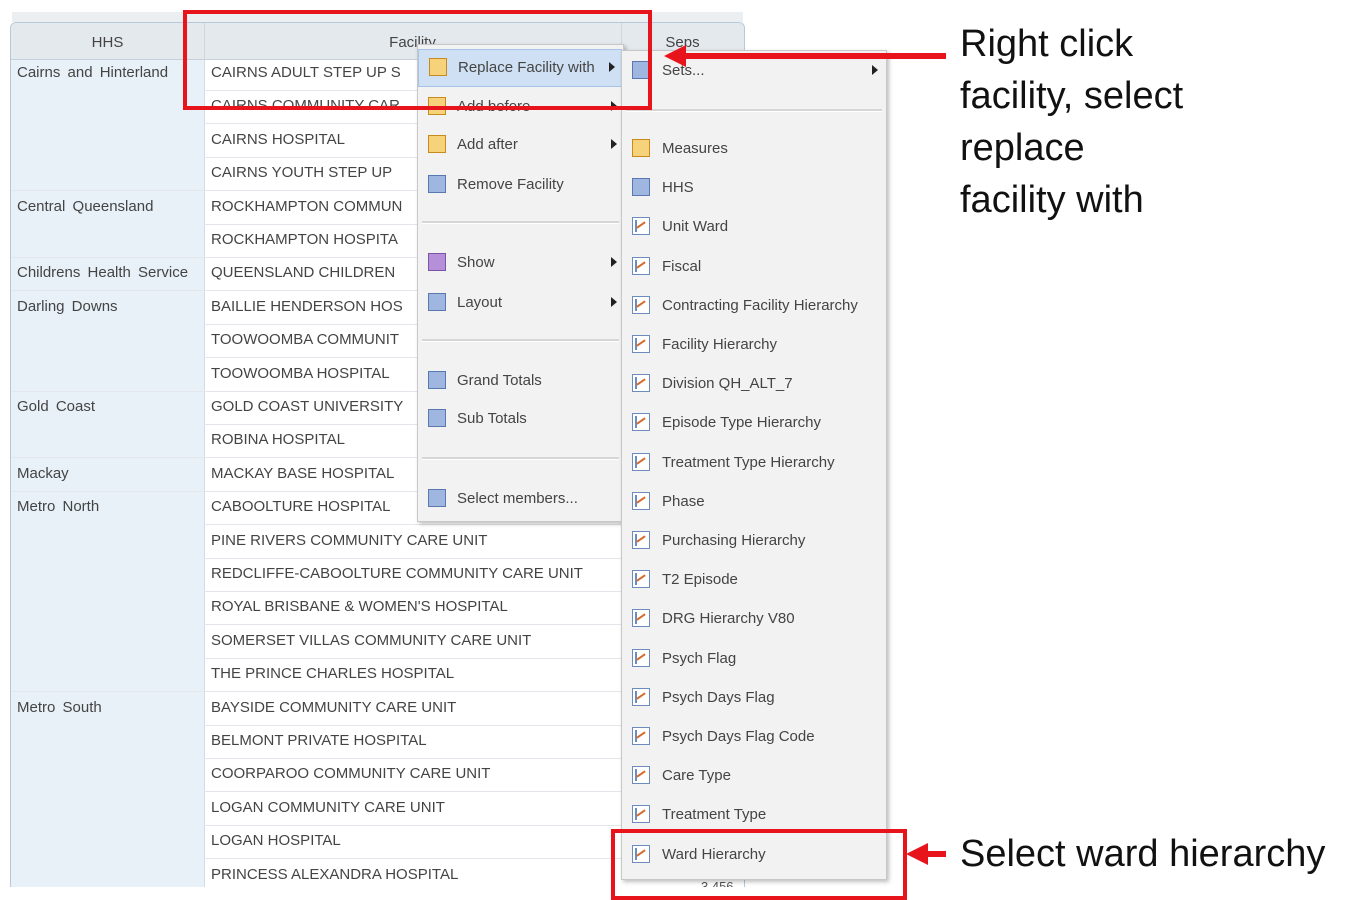  What do you see at coordinates (753, 267) in the screenshot?
I see `submenu-item-fiscal: Fiscal` at bounding box center [753, 267].